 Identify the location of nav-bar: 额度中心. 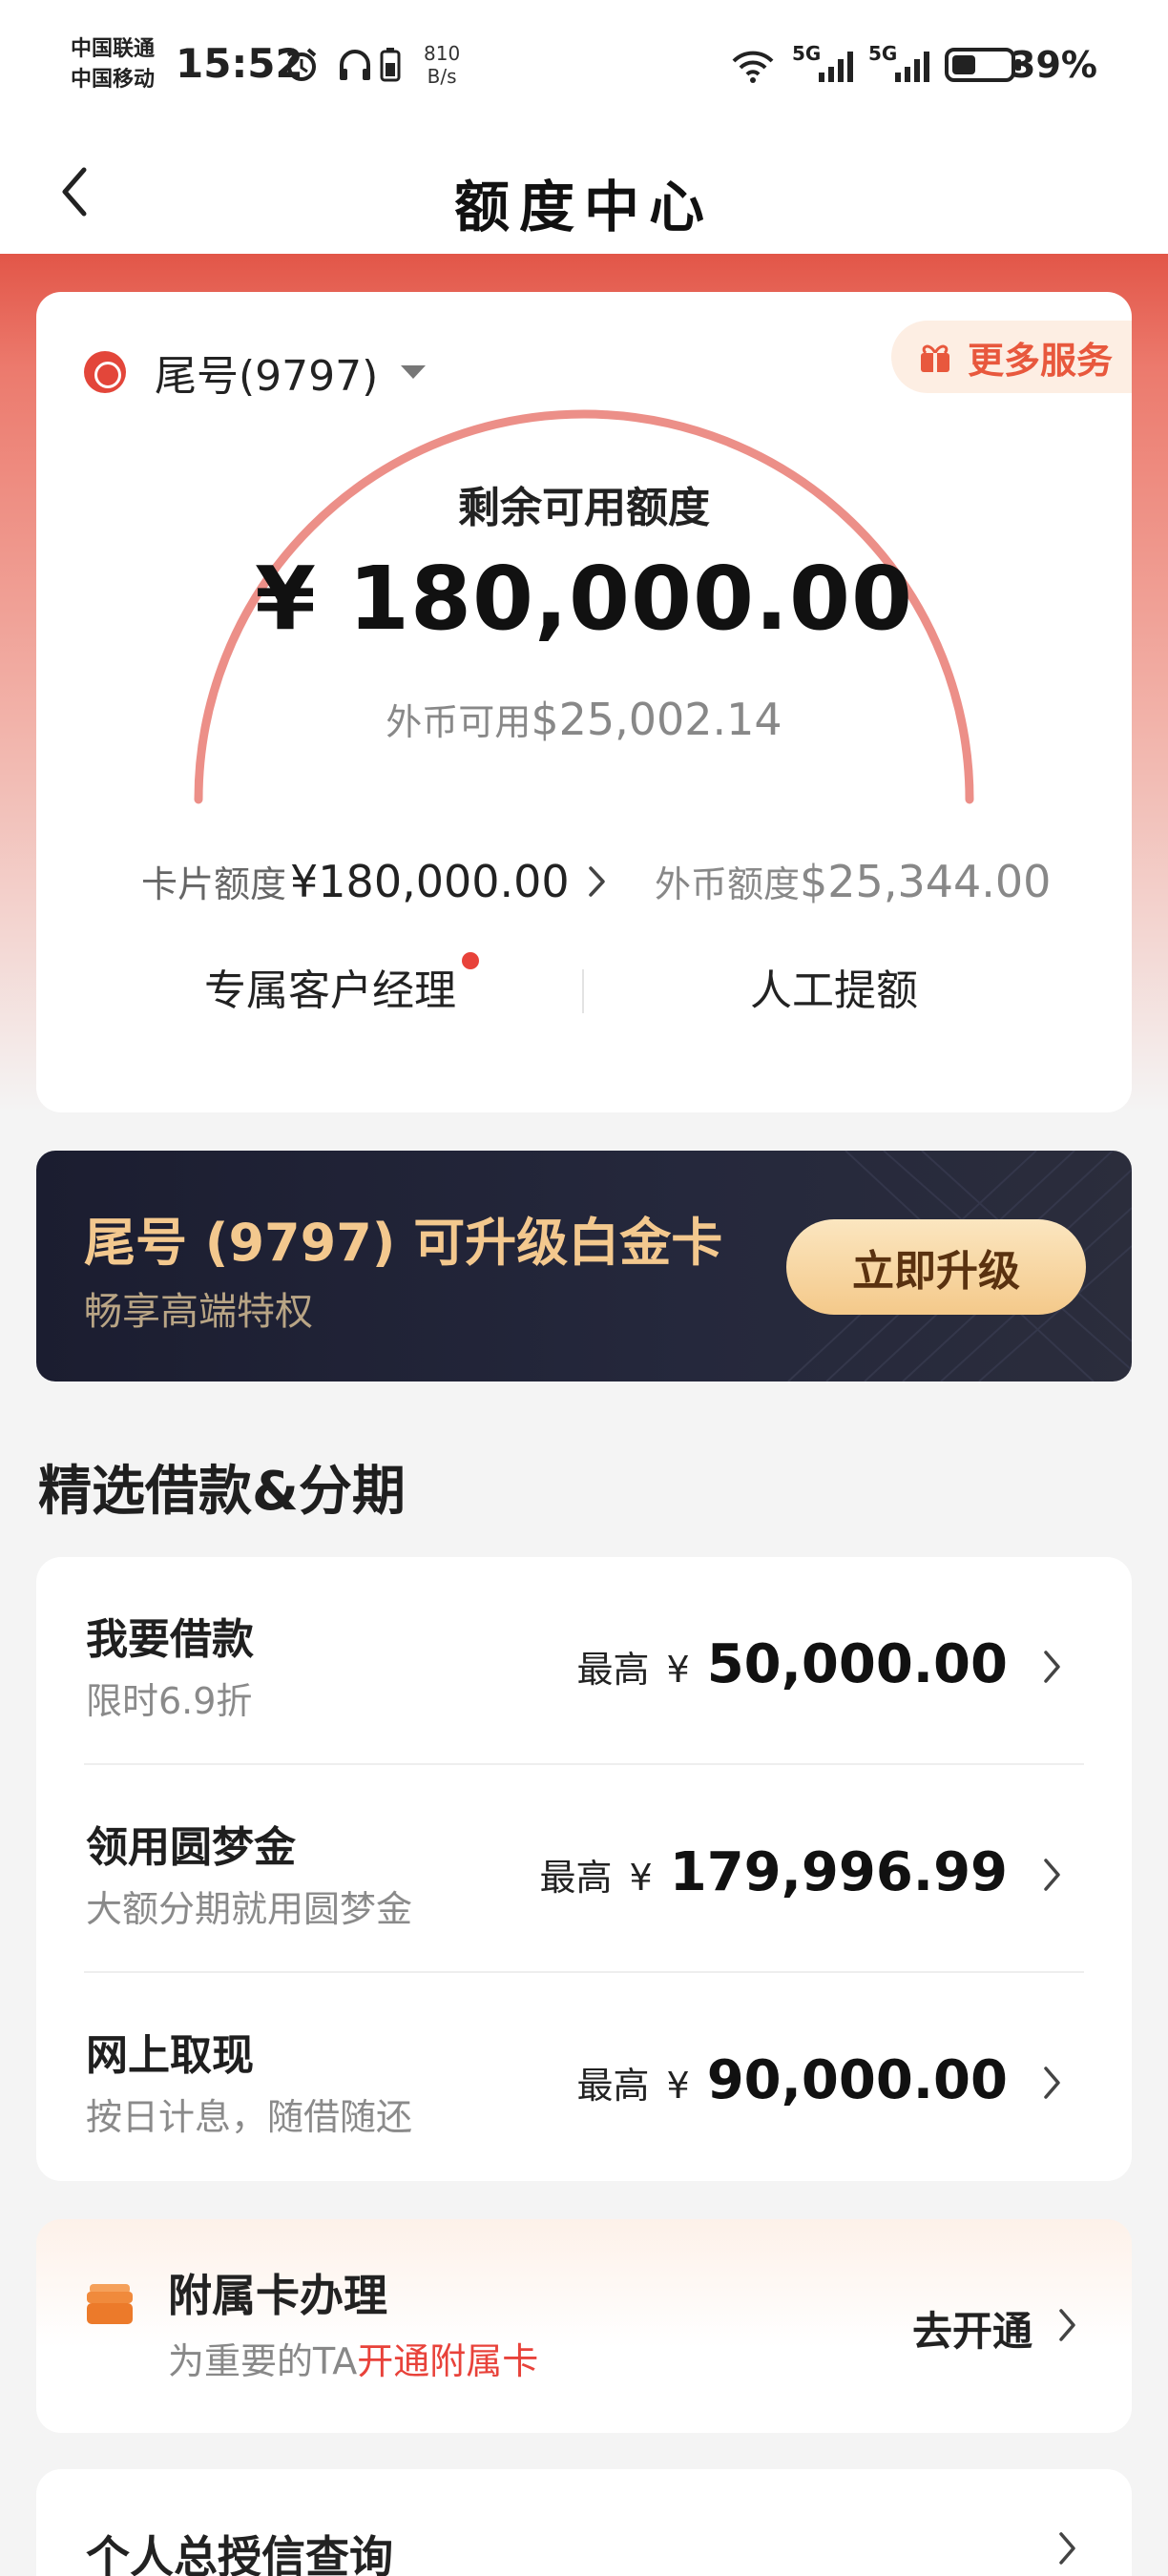
(584, 194).